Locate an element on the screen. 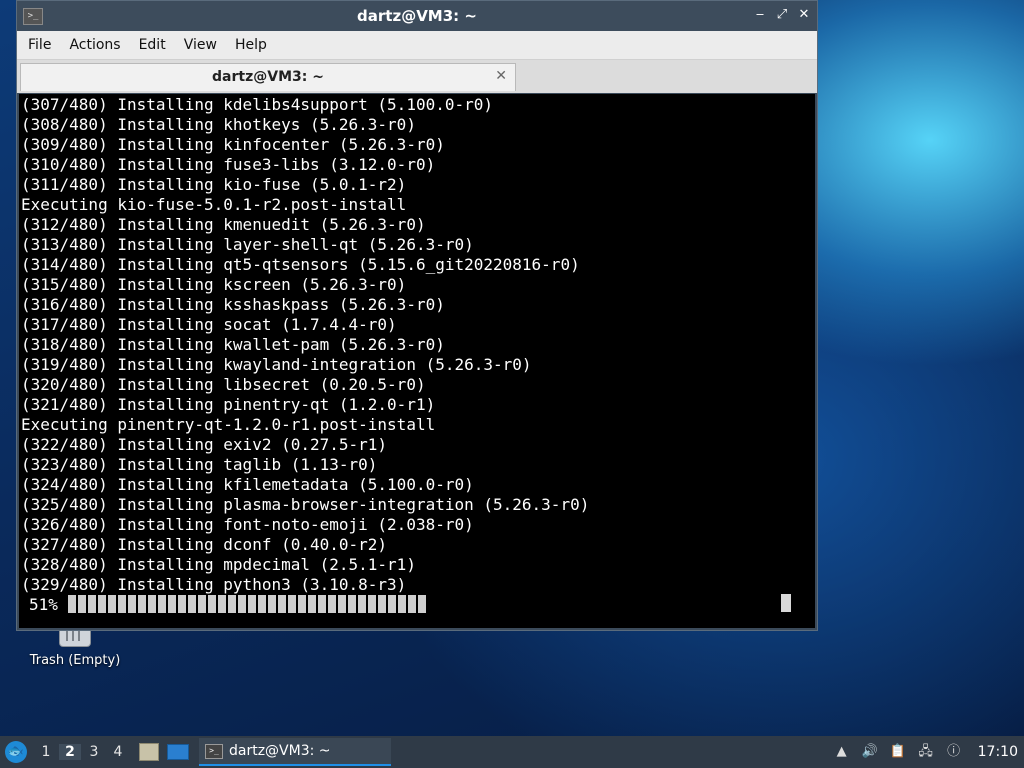 Image resolution: width=1024 pixels, height=768 pixels. progress-bar is located at coordinates (247, 604).